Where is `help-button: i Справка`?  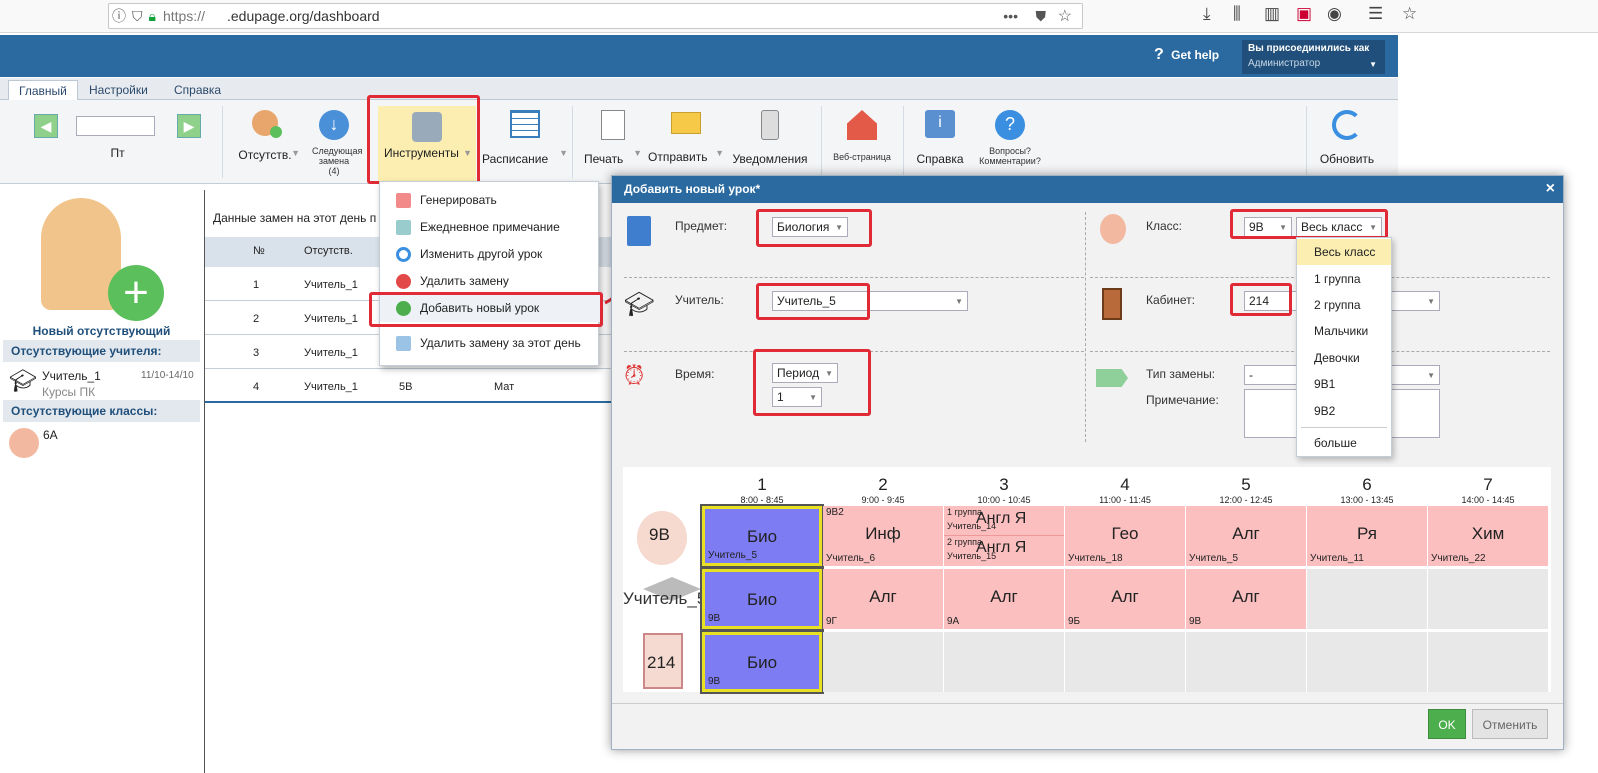
help-button: i Справка is located at coordinates (940, 138).